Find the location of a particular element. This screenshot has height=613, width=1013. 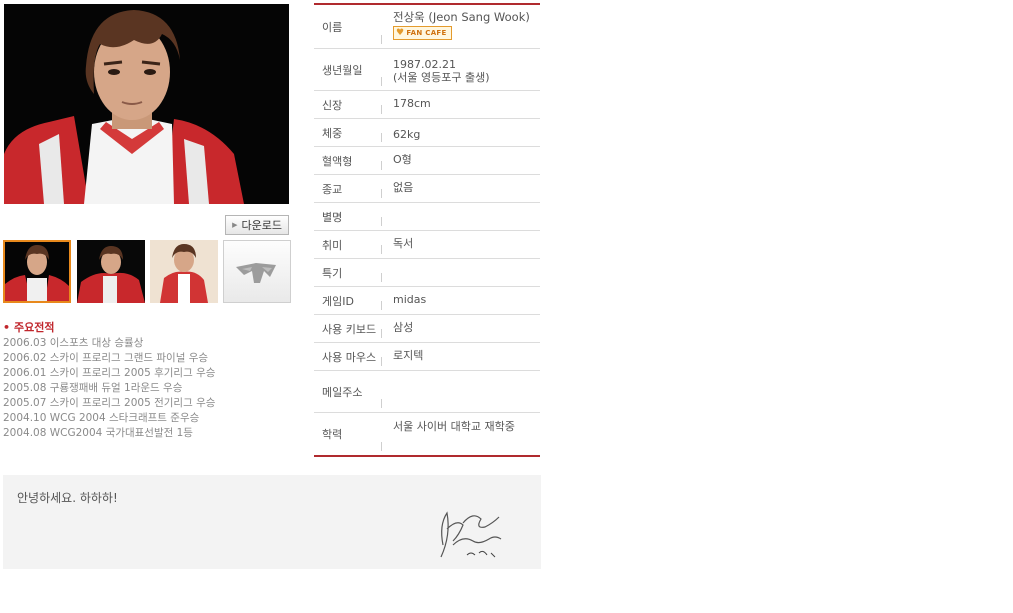

download-button: ▶ 다운로드 is located at coordinates (257, 225).